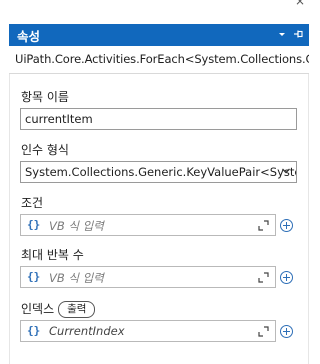 This screenshot has height=364, width=320. I want to click on condition-expression-field: {} VB 식 입력, so click(148, 225).